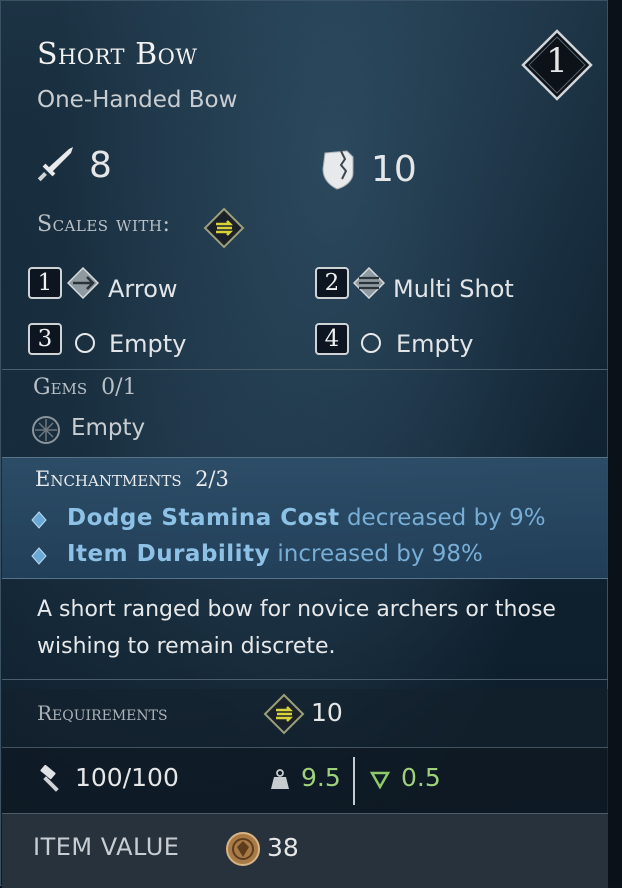  Describe the element at coordinates (85, 387) in the screenshot. I see `gems-label: Gems 0/1` at that location.